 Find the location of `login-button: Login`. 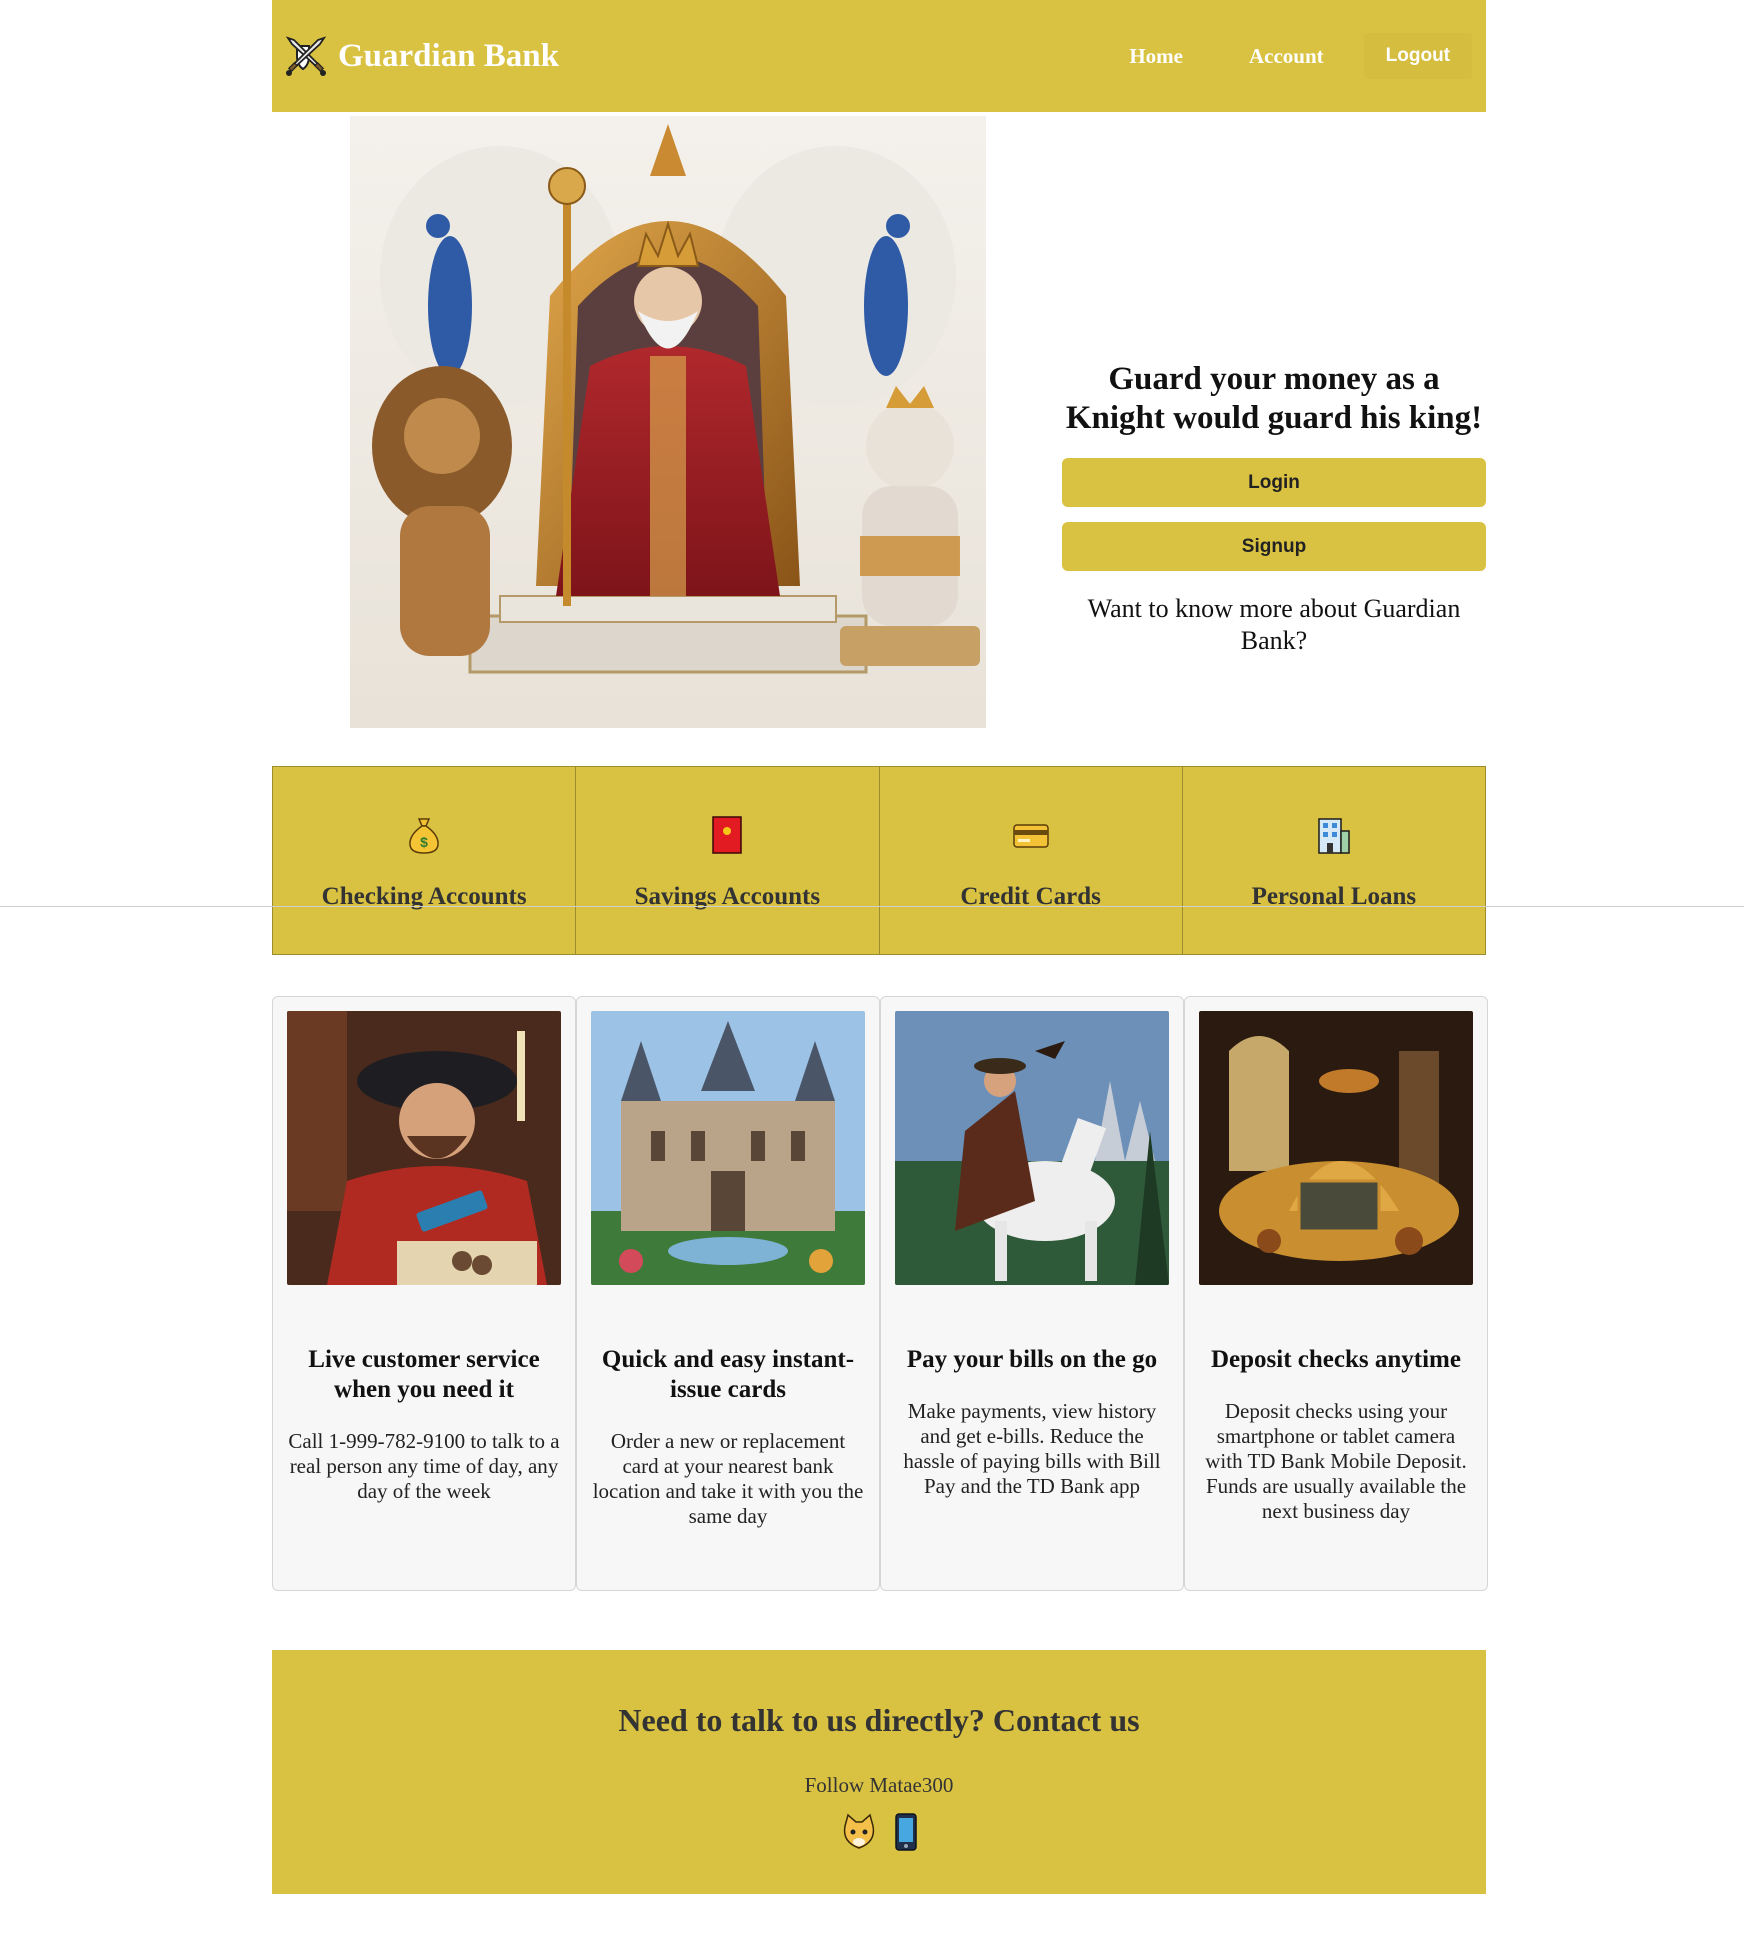

login-button: Login is located at coordinates (1274, 482).